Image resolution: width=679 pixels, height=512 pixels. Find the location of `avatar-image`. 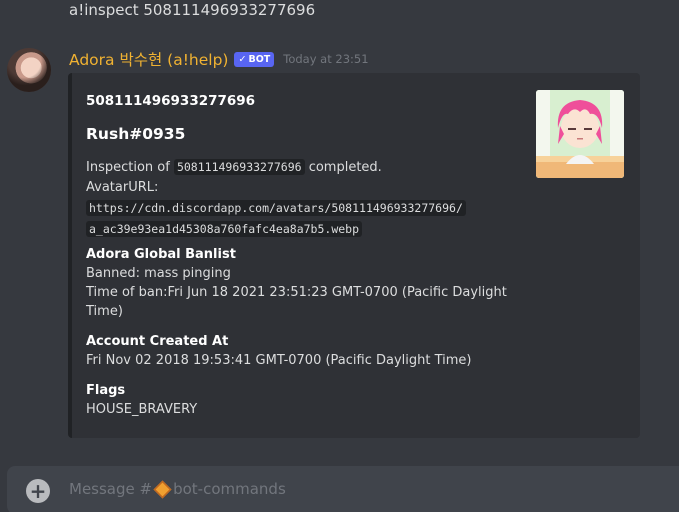

avatar-image is located at coordinates (29, 70).